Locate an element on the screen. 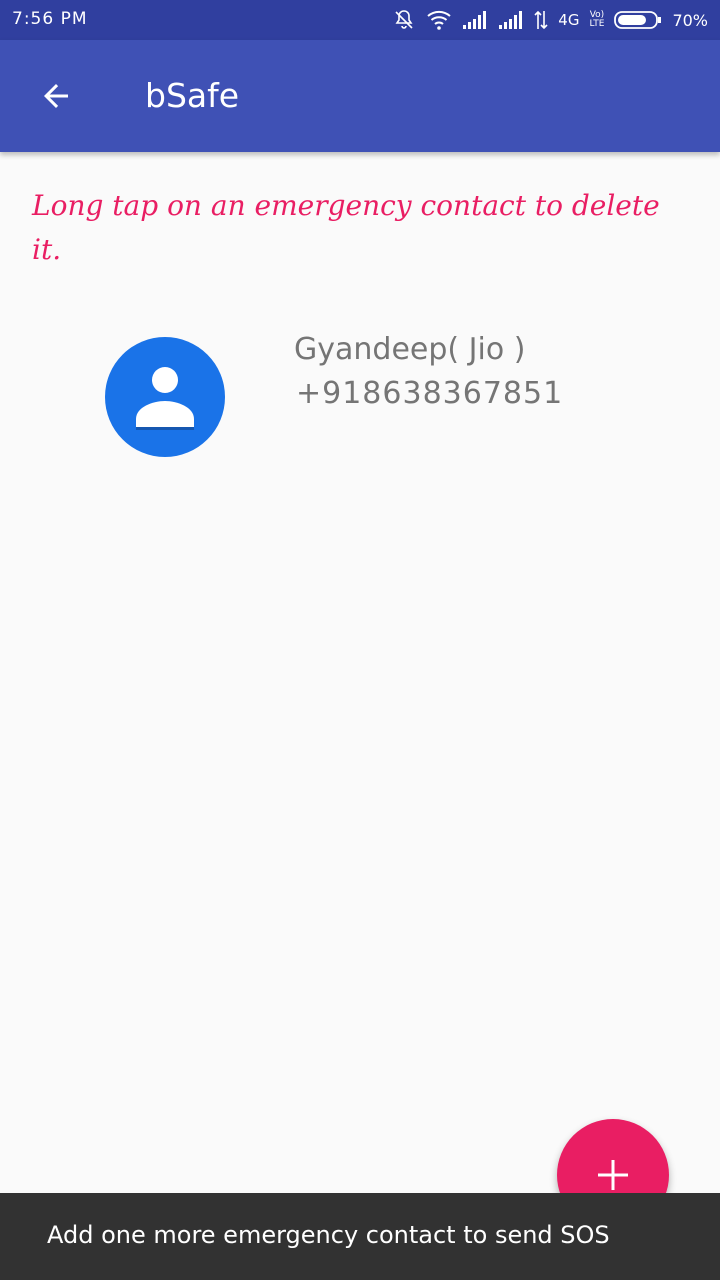 This screenshot has height=1280, width=720. app-title: bSafe is located at coordinates (192, 95).